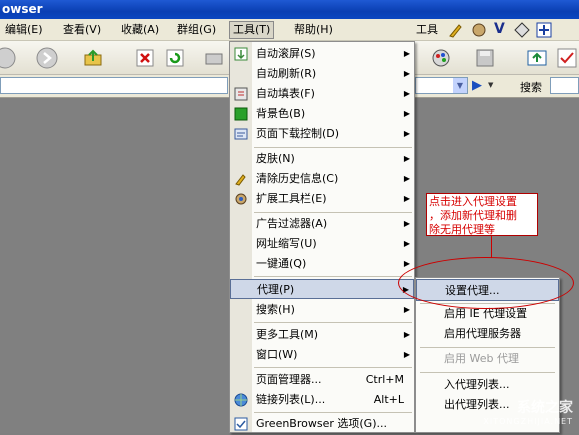  Describe the element at coordinates (145, 58) in the screenshot. I see `stop-icon` at that location.